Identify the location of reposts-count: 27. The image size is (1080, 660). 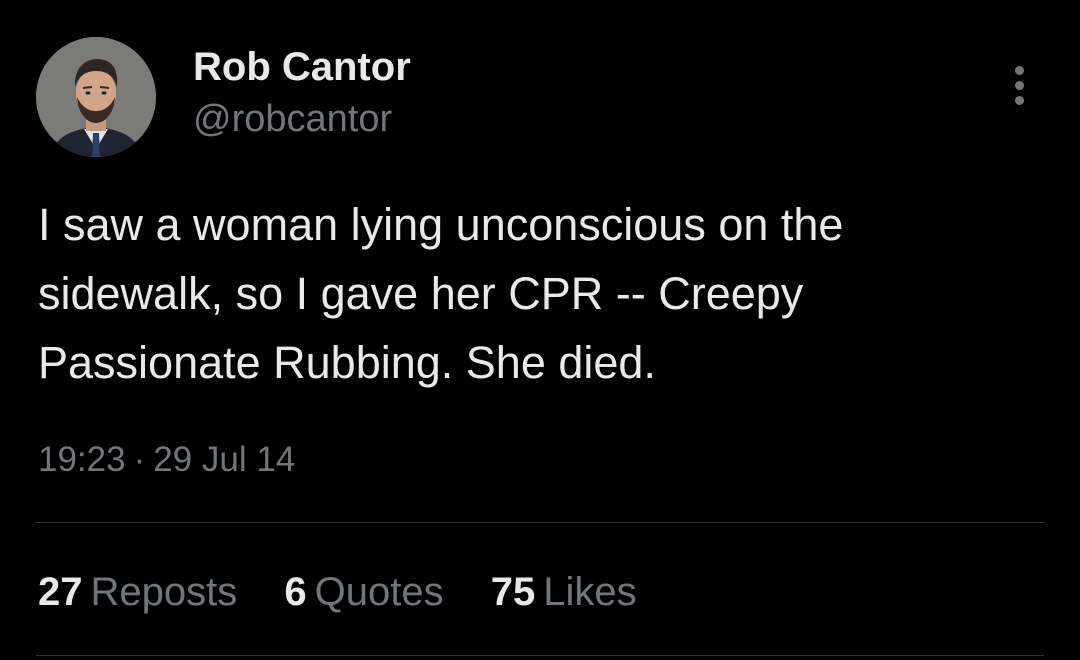
(60, 592).